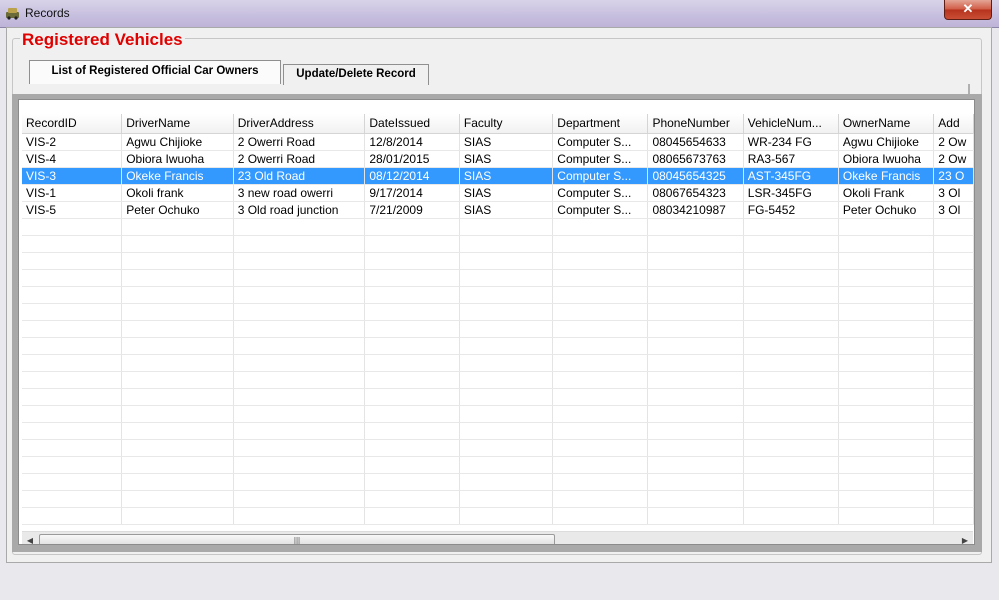 The height and width of the screenshot is (600, 999). What do you see at coordinates (791, 176) in the screenshot?
I see `table-cell: AST-345FG` at bounding box center [791, 176].